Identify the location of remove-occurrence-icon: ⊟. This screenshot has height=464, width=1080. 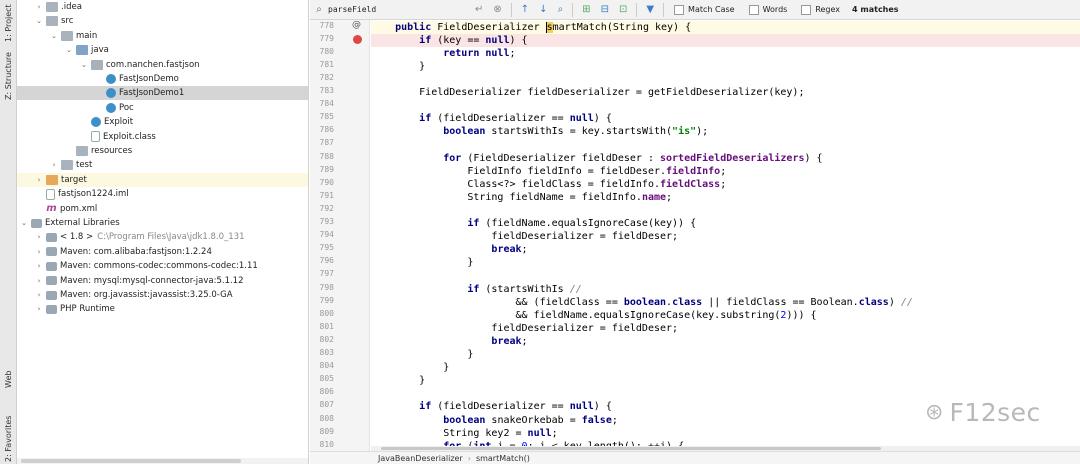
(605, 9).